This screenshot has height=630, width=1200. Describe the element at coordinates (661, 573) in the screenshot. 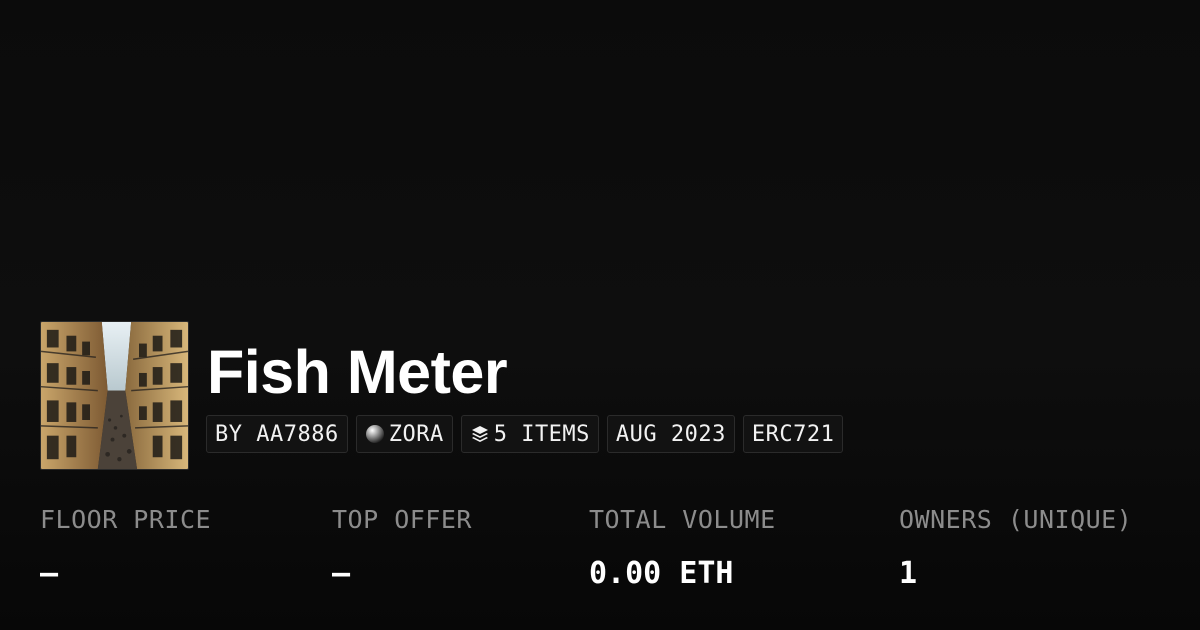

I see `stat-value: 0.00 ETH` at that location.